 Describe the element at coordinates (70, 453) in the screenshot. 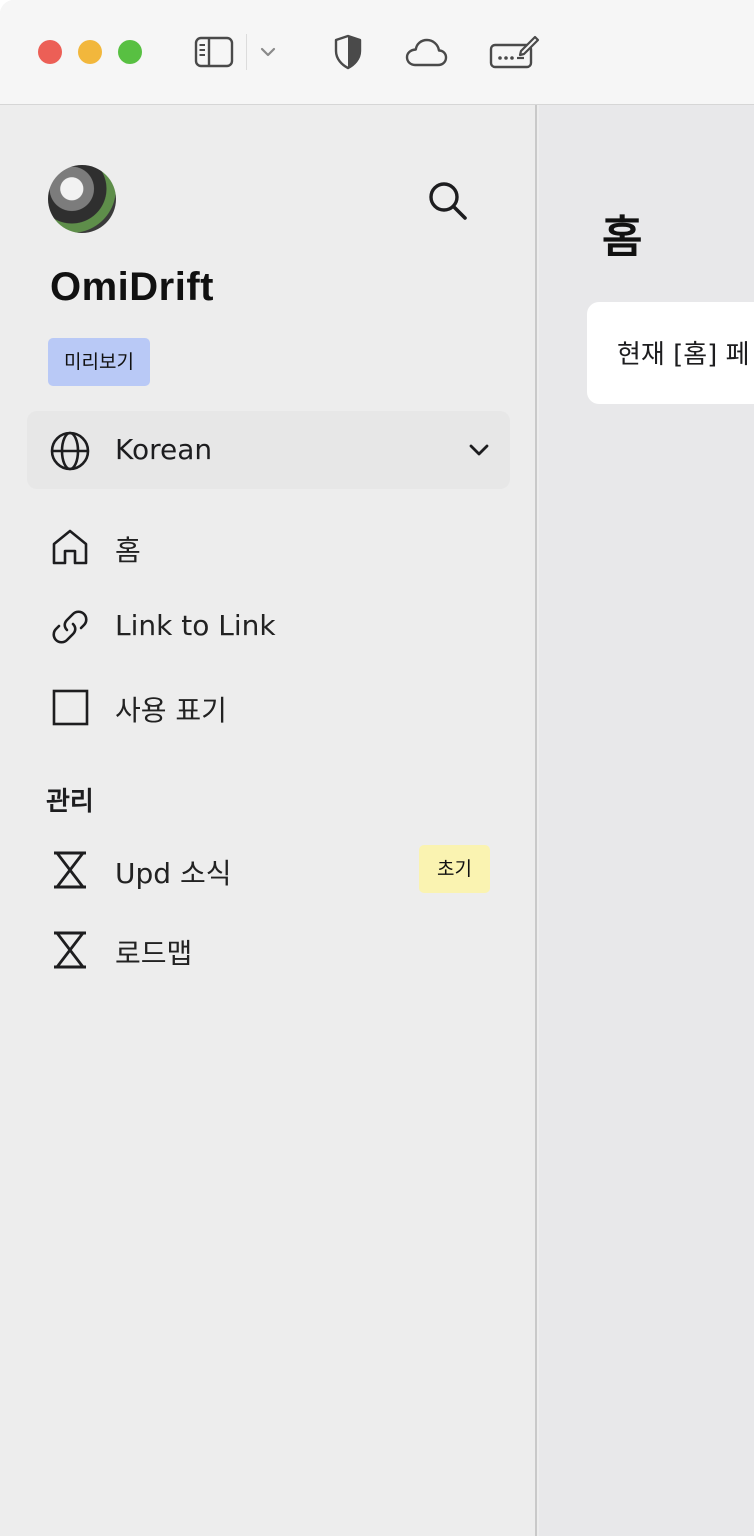

I see `globe-icon` at that location.